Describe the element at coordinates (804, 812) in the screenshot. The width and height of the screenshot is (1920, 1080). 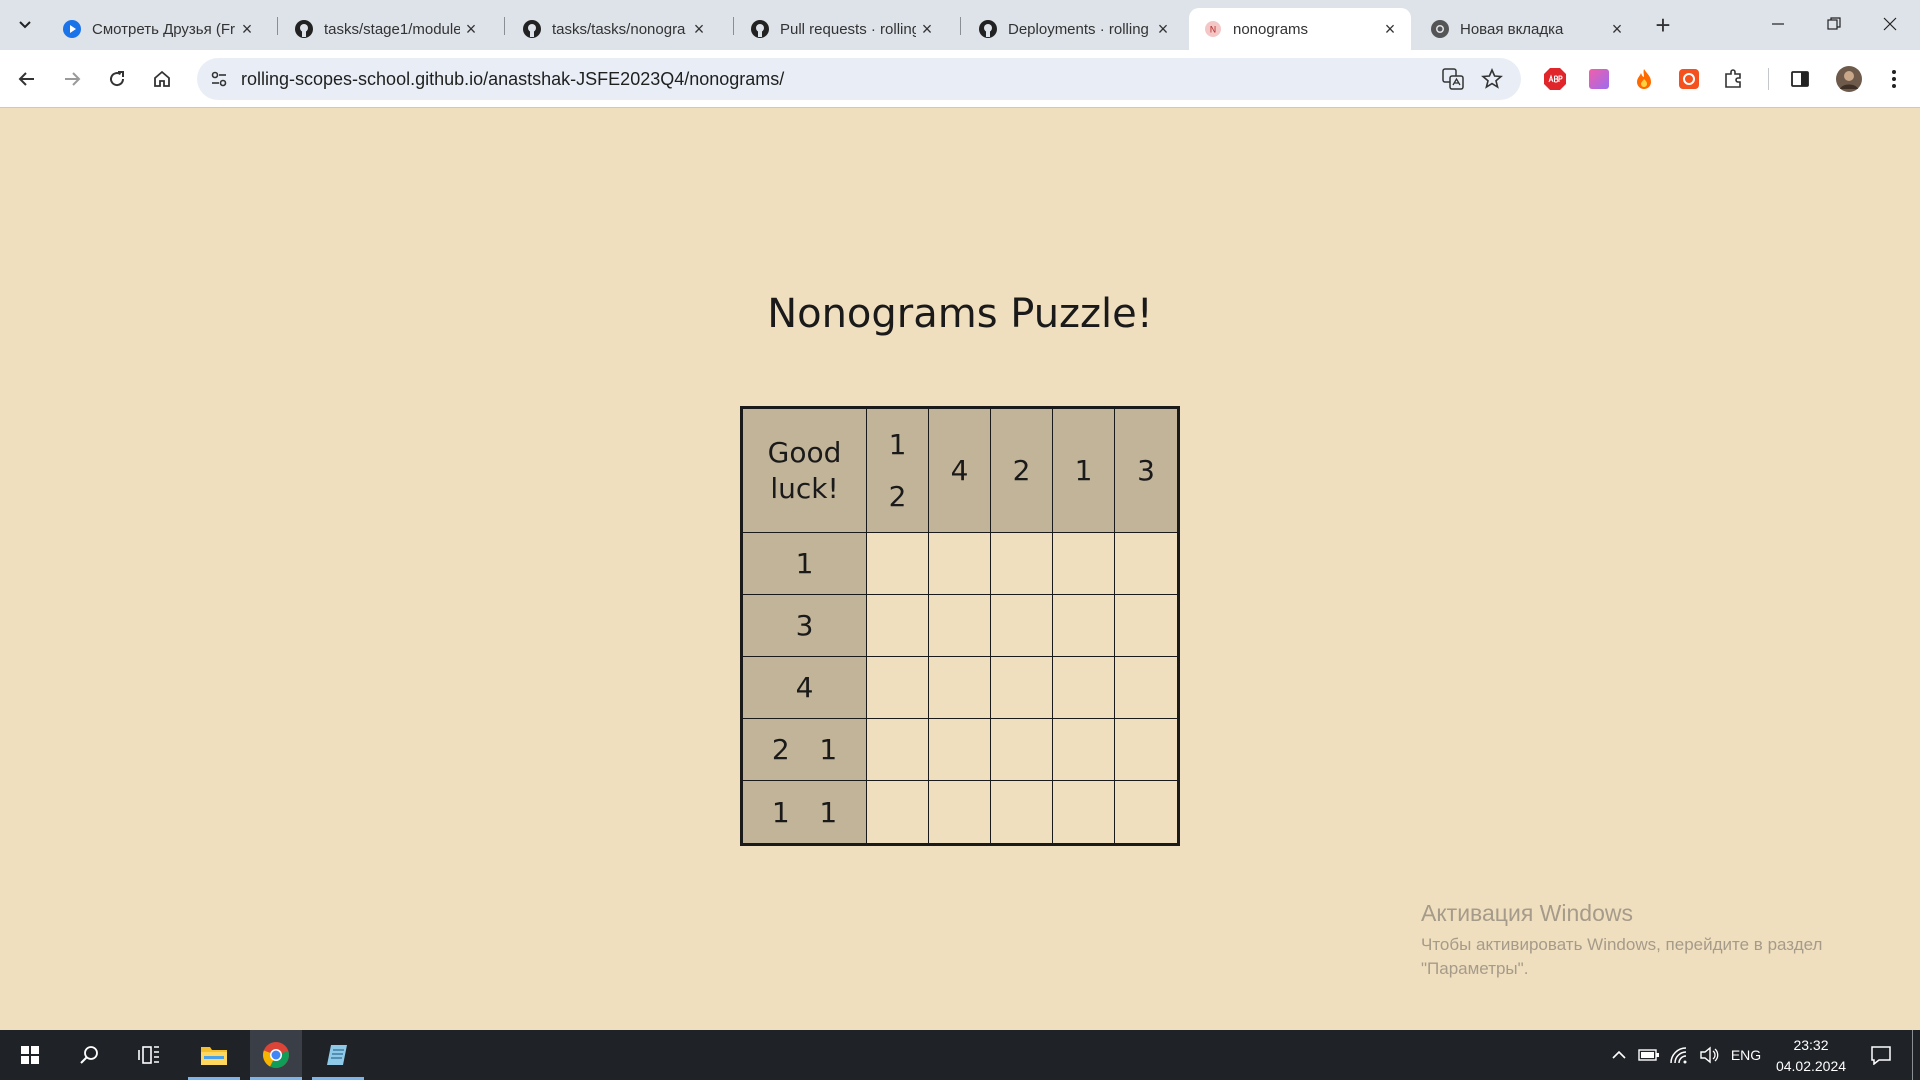
I see `row-clue-5: 1 1` at that location.